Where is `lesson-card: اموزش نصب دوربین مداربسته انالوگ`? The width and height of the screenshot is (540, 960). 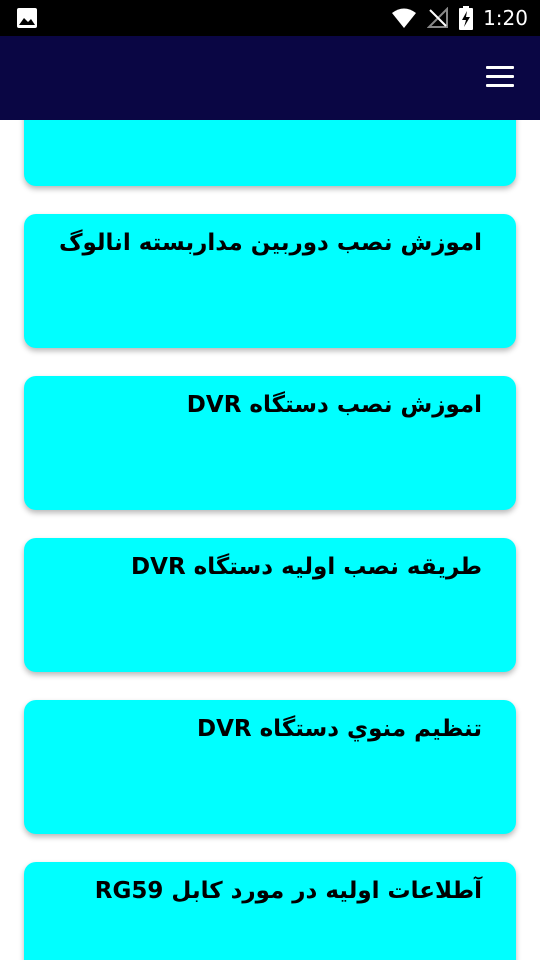 lesson-card: اموزش نصب دوربین مداربسته انالوگ is located at coordinates (270, 281).